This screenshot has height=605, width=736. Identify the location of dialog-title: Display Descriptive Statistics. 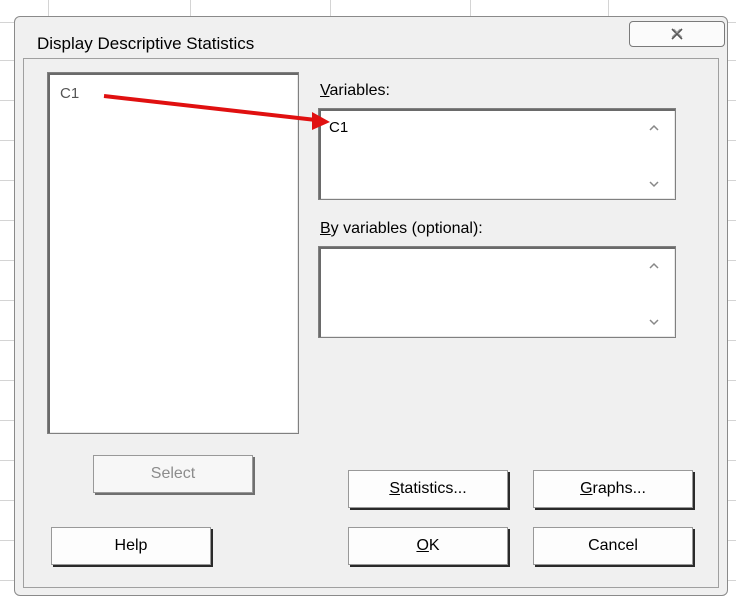
(146, 43).